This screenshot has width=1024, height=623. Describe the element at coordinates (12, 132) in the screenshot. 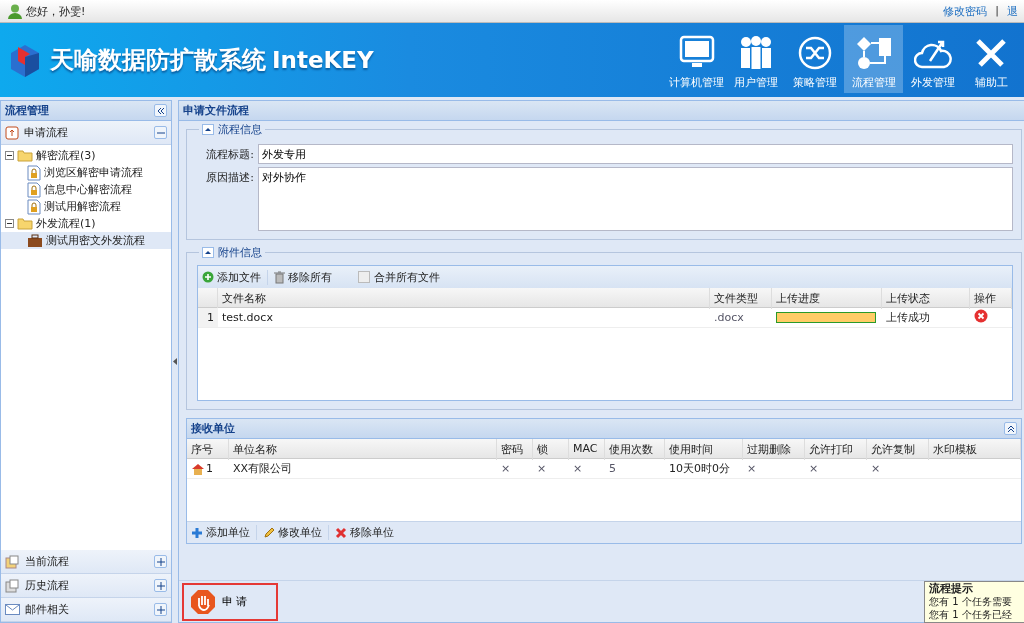

I see `clipboard-icon` at that location.